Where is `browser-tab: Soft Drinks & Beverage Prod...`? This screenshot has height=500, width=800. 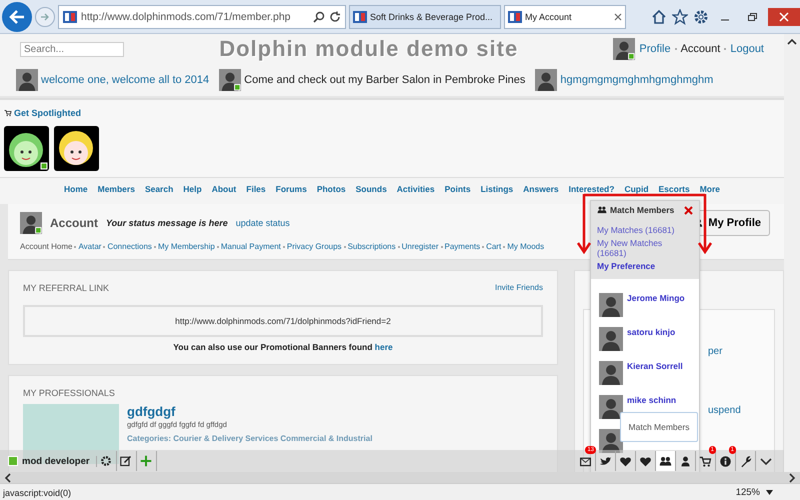
browser-tab: Soft Drinks & Beverage Prod... is located at coordinates (425, 16).